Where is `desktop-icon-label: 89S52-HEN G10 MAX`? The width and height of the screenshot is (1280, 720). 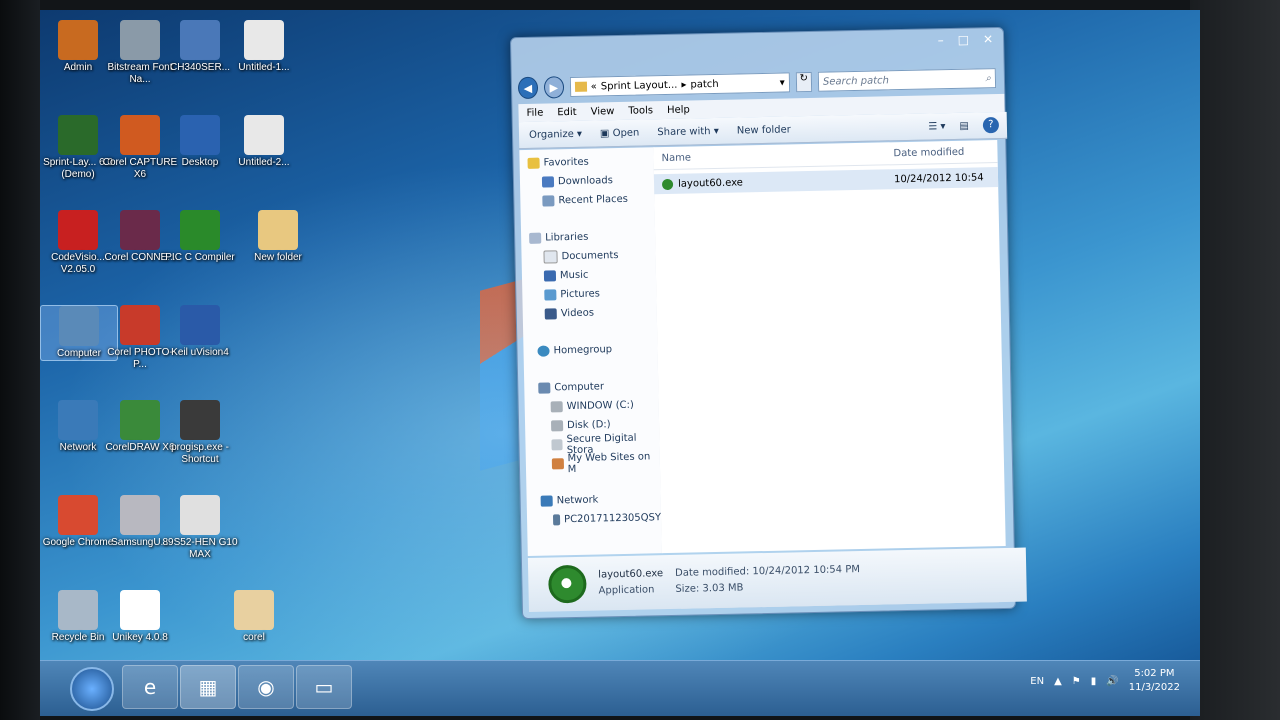 desktop-icon-label: 89S52-HEN G10 MAX is located at coordinates (200, 548).